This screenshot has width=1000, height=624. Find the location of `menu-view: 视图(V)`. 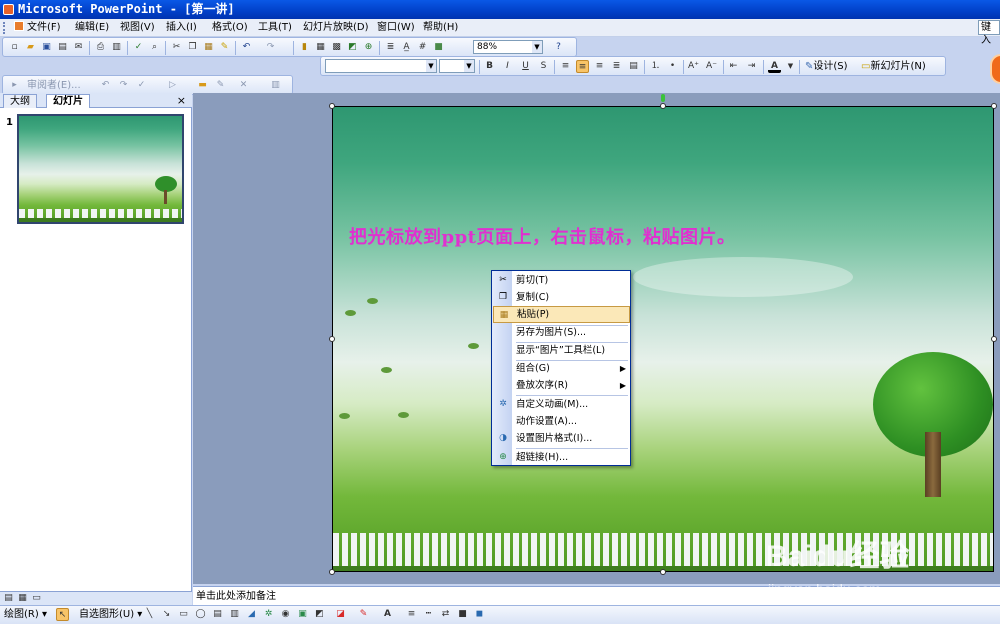

menu-view: 视图(V) is located at coordinates (137, 28).